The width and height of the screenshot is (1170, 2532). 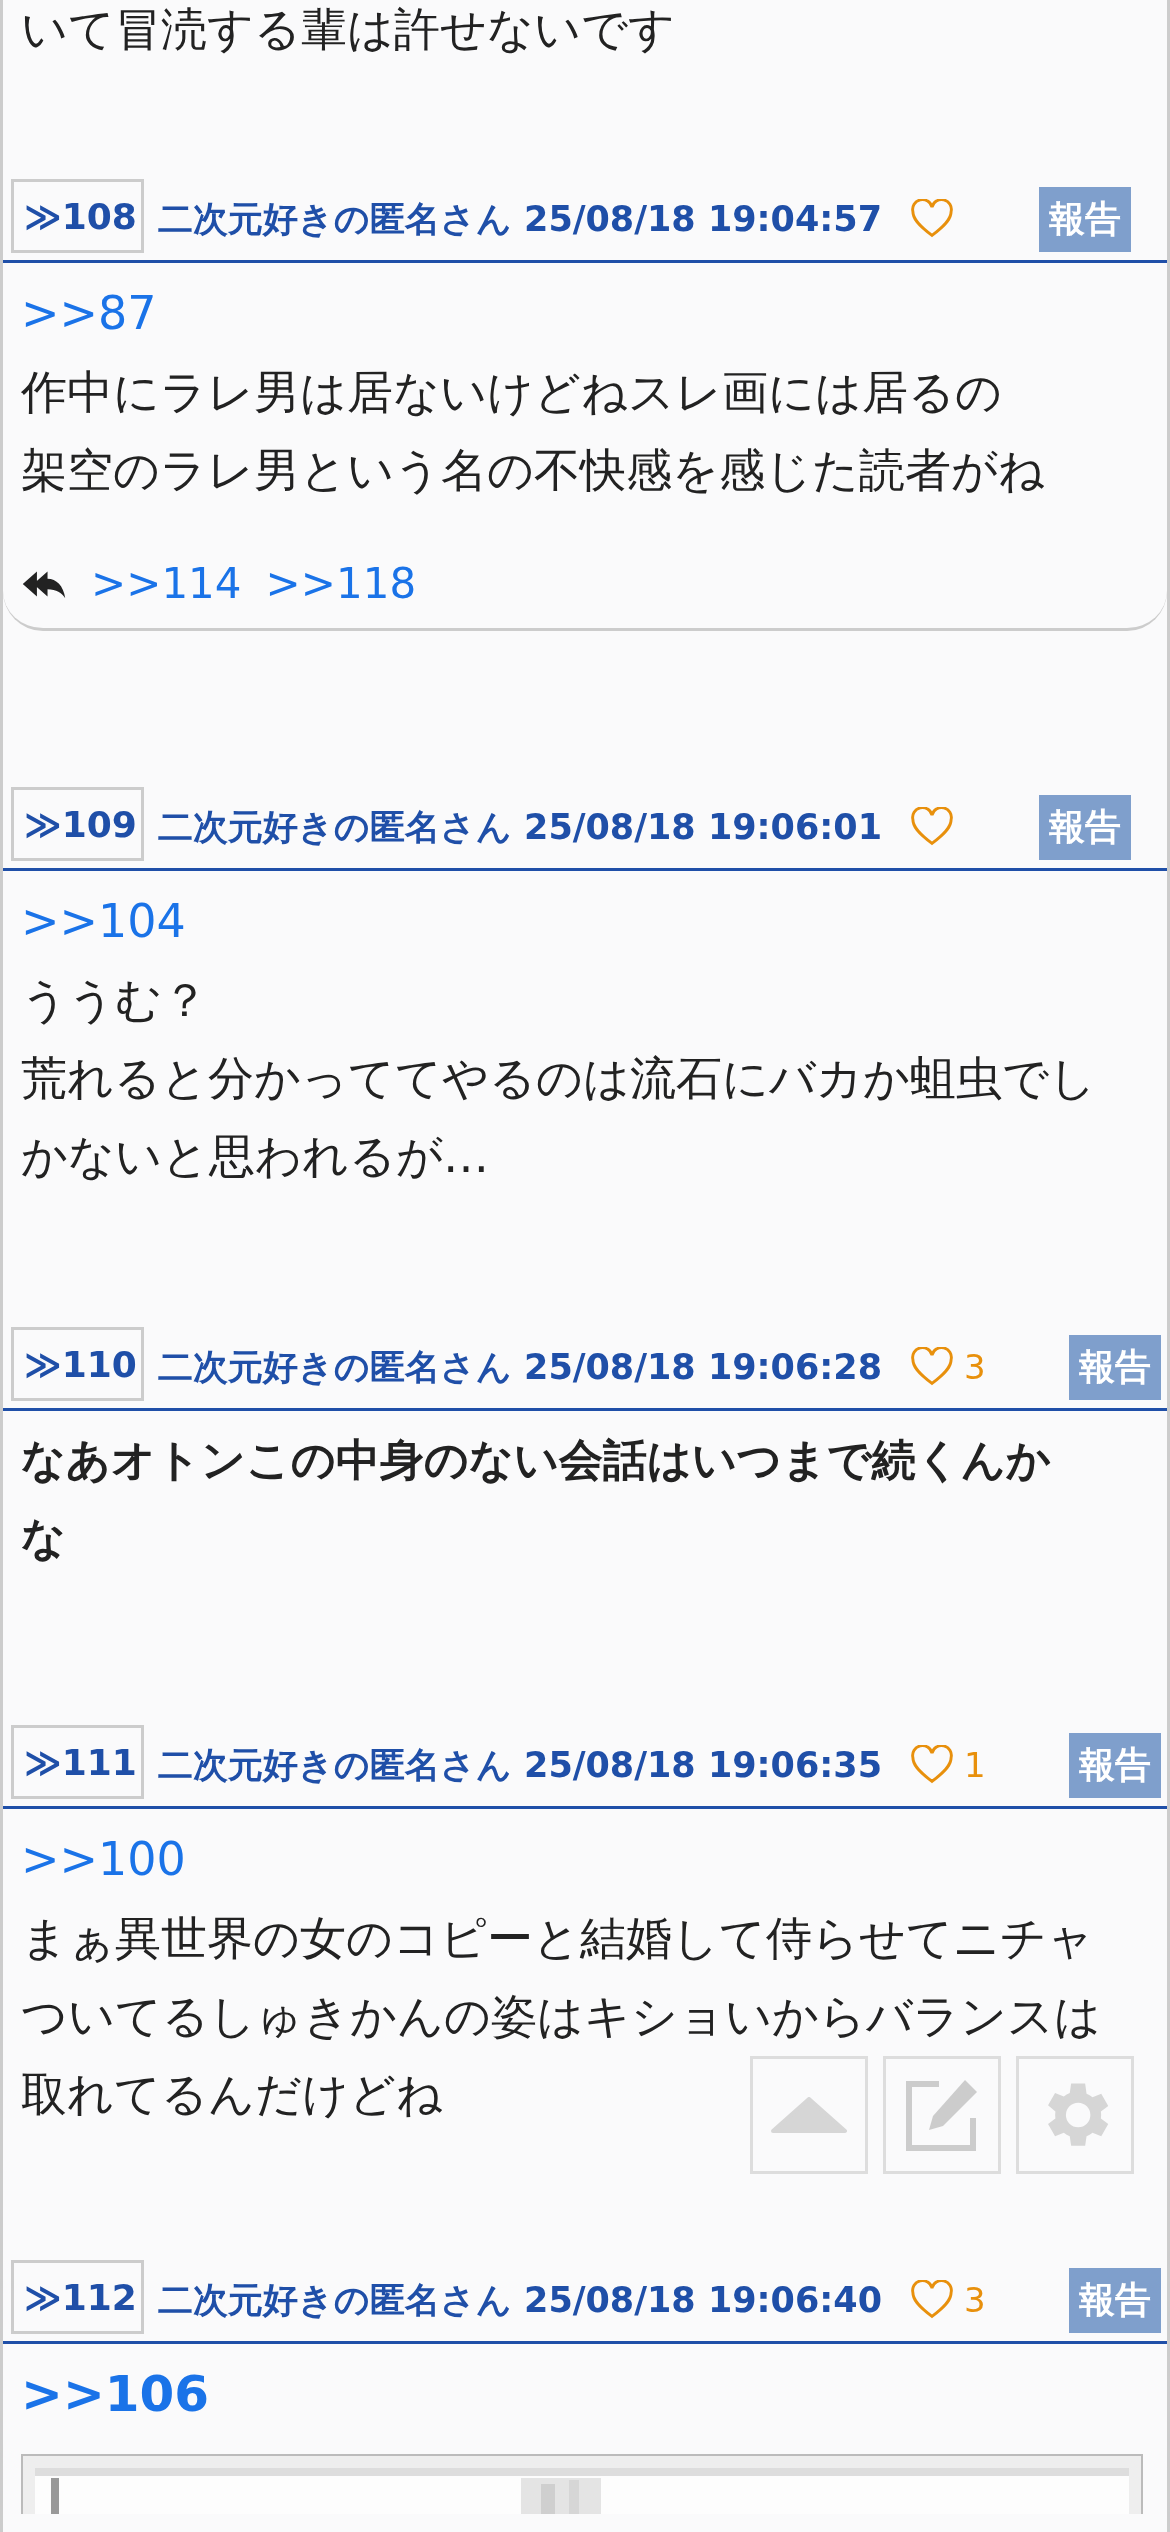 What do you see at coordinates (77, 2297) in the screenshot?
I see `post-number: ≫112` at bounding box center [77, 2297].